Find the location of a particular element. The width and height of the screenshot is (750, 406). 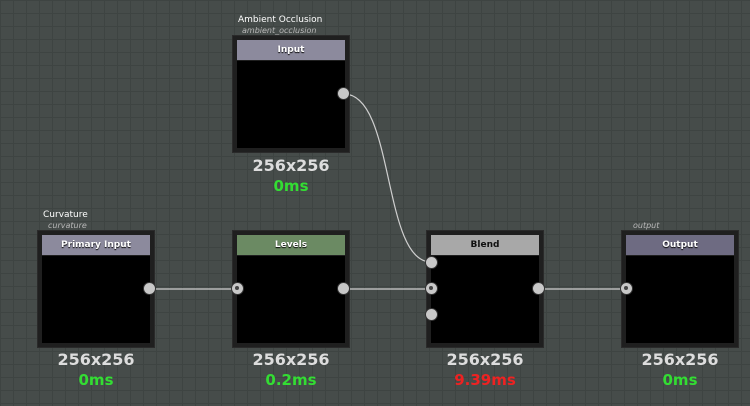

node-header: Blend is located at coordinates (485, 245).